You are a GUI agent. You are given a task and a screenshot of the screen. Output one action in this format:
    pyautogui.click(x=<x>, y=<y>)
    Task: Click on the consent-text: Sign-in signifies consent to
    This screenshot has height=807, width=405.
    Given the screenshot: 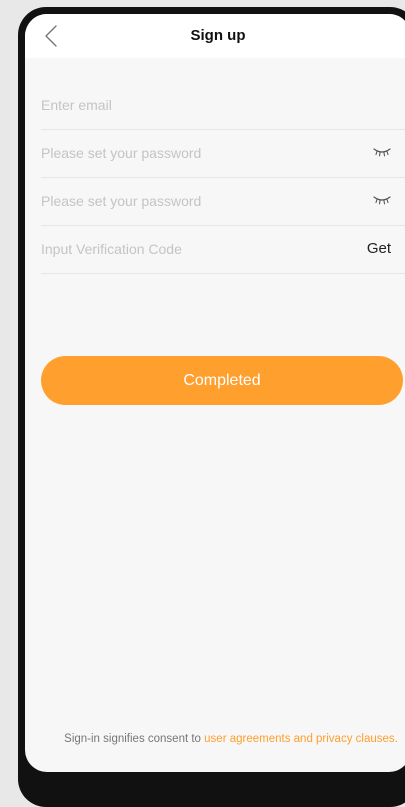 What is the action you would take?
    pyautogui.click(x=134, y=739)
    